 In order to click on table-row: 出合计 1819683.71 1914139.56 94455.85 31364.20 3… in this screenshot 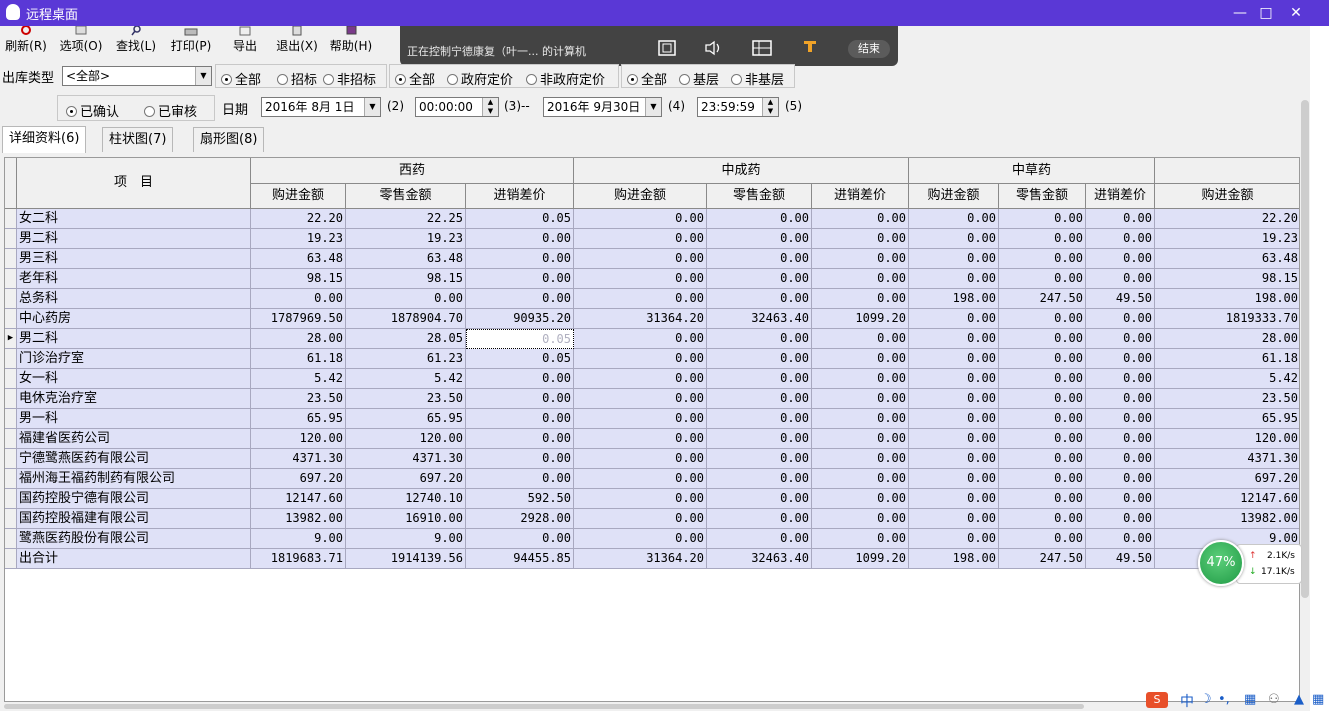, I will do `click(652, 559)`.